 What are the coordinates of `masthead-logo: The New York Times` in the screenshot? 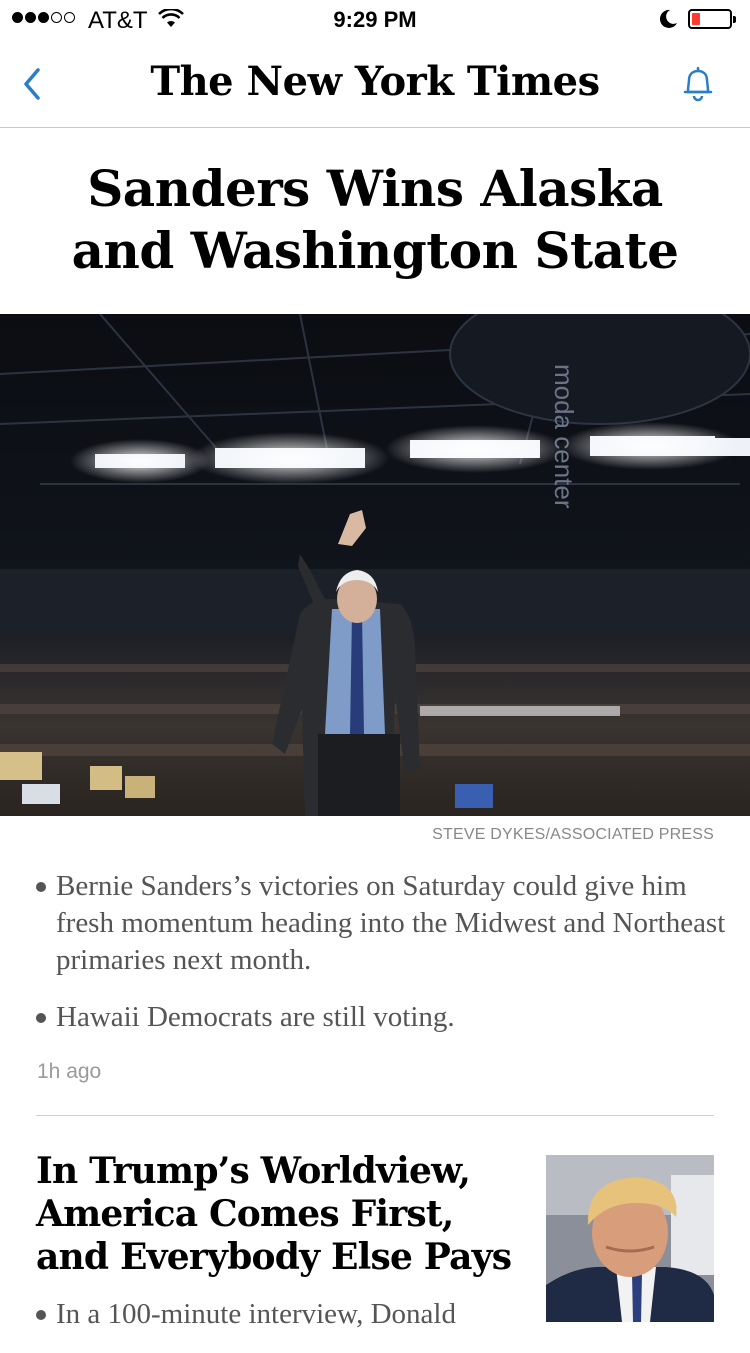 It's located at (375, 81).